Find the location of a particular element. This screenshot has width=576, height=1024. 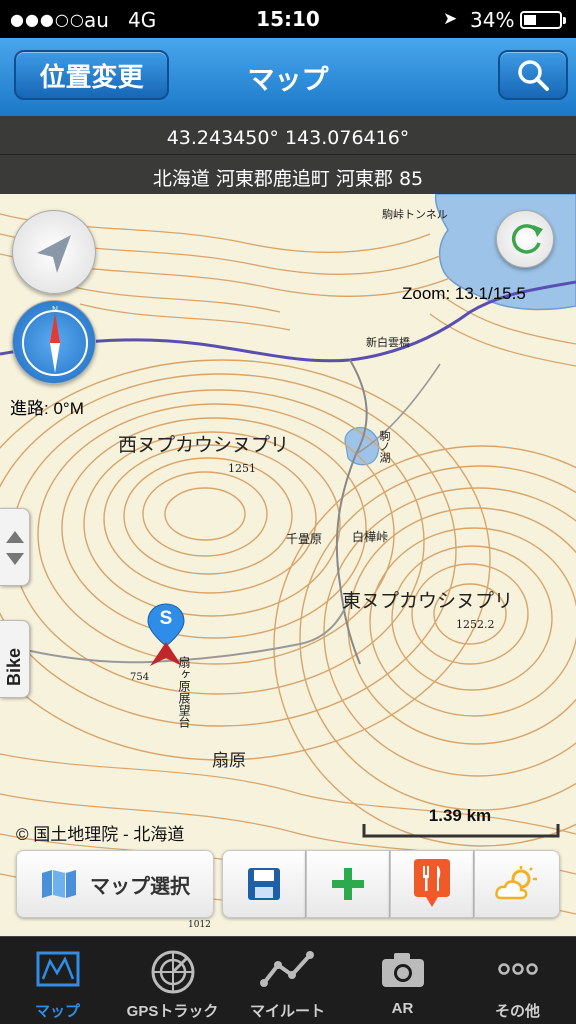

restaurant-button is located at coordinates (432, 884).